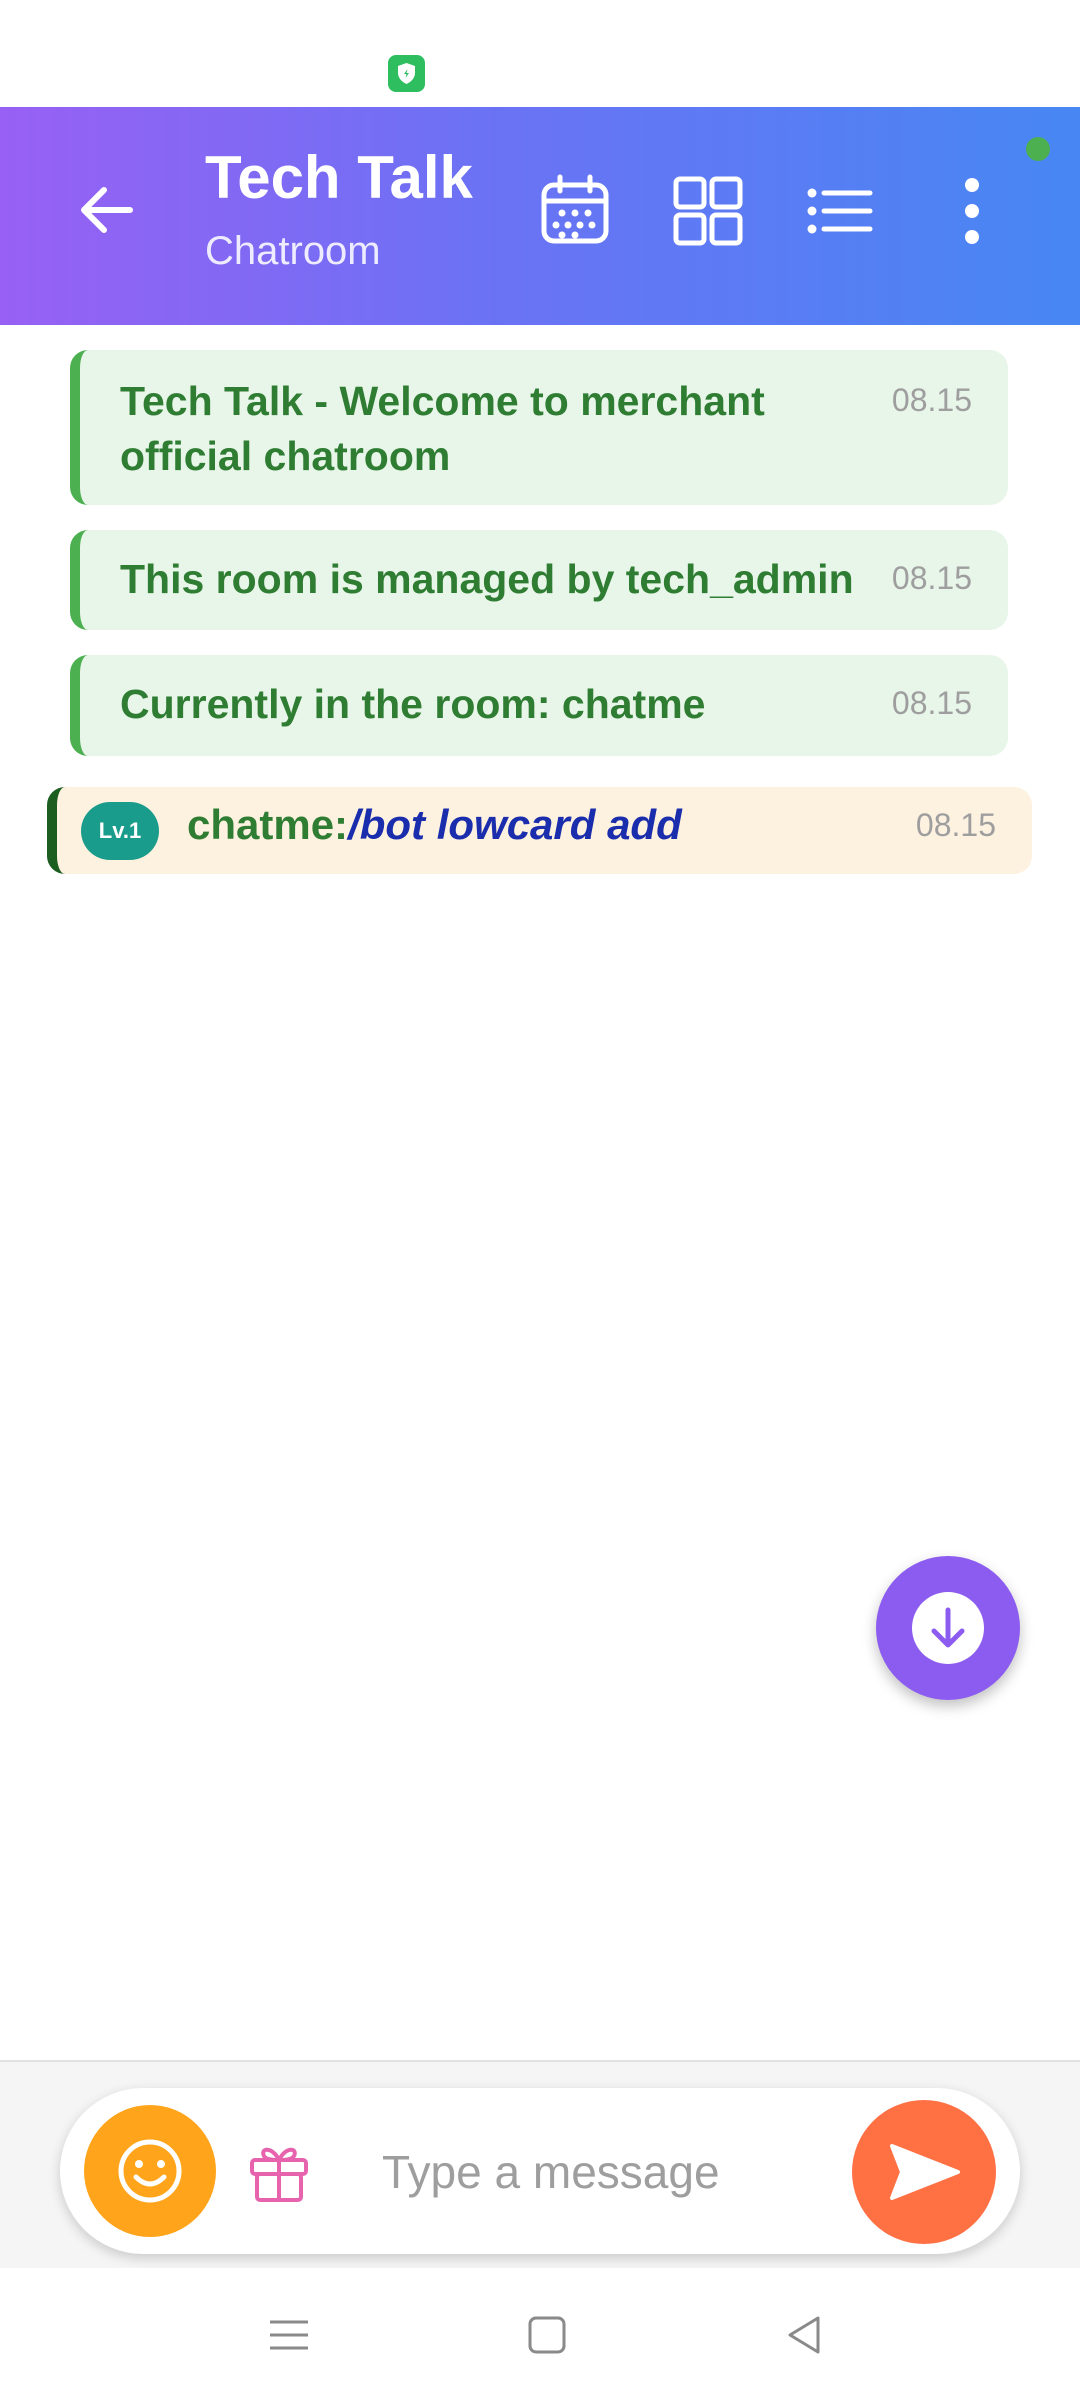 This screenshot has width=1080, height=2400. I want to click on message-input, so click(622, 2172).